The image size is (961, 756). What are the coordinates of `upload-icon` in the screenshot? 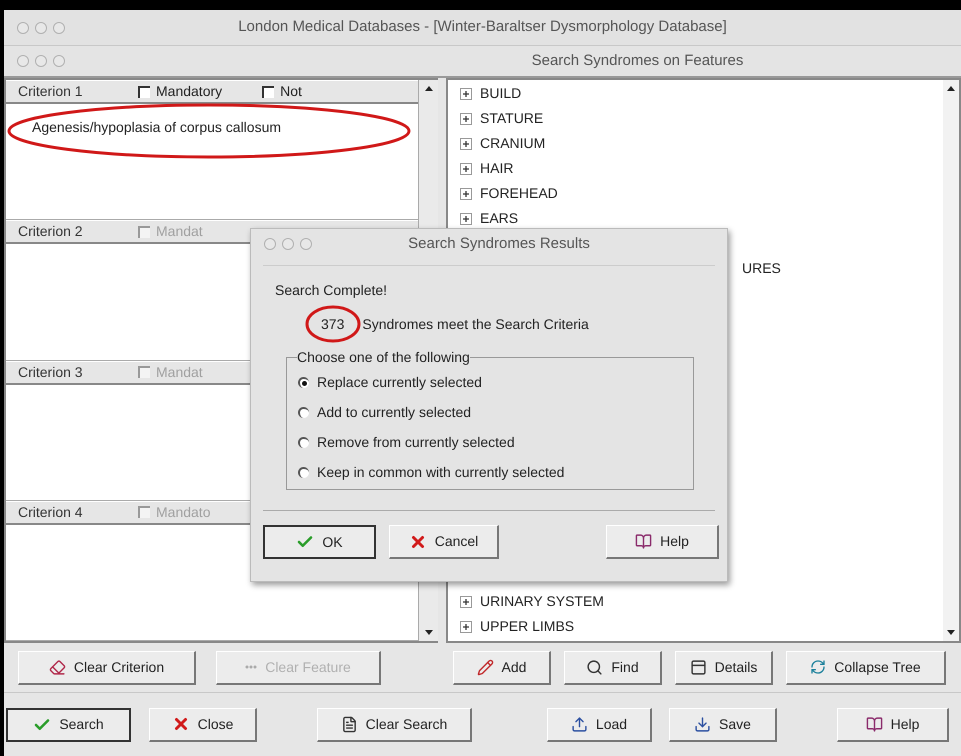 It's located at (579, 724).